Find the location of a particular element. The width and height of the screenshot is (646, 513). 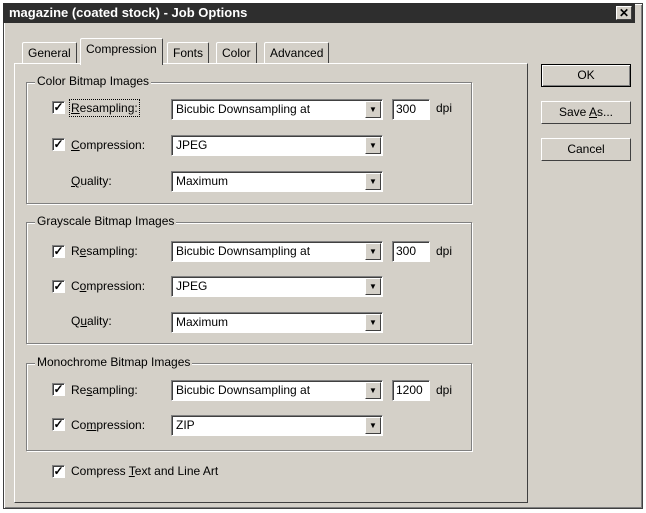

grayscale-resampling-checkbox: ✓ is located at coordinates (58, 251).